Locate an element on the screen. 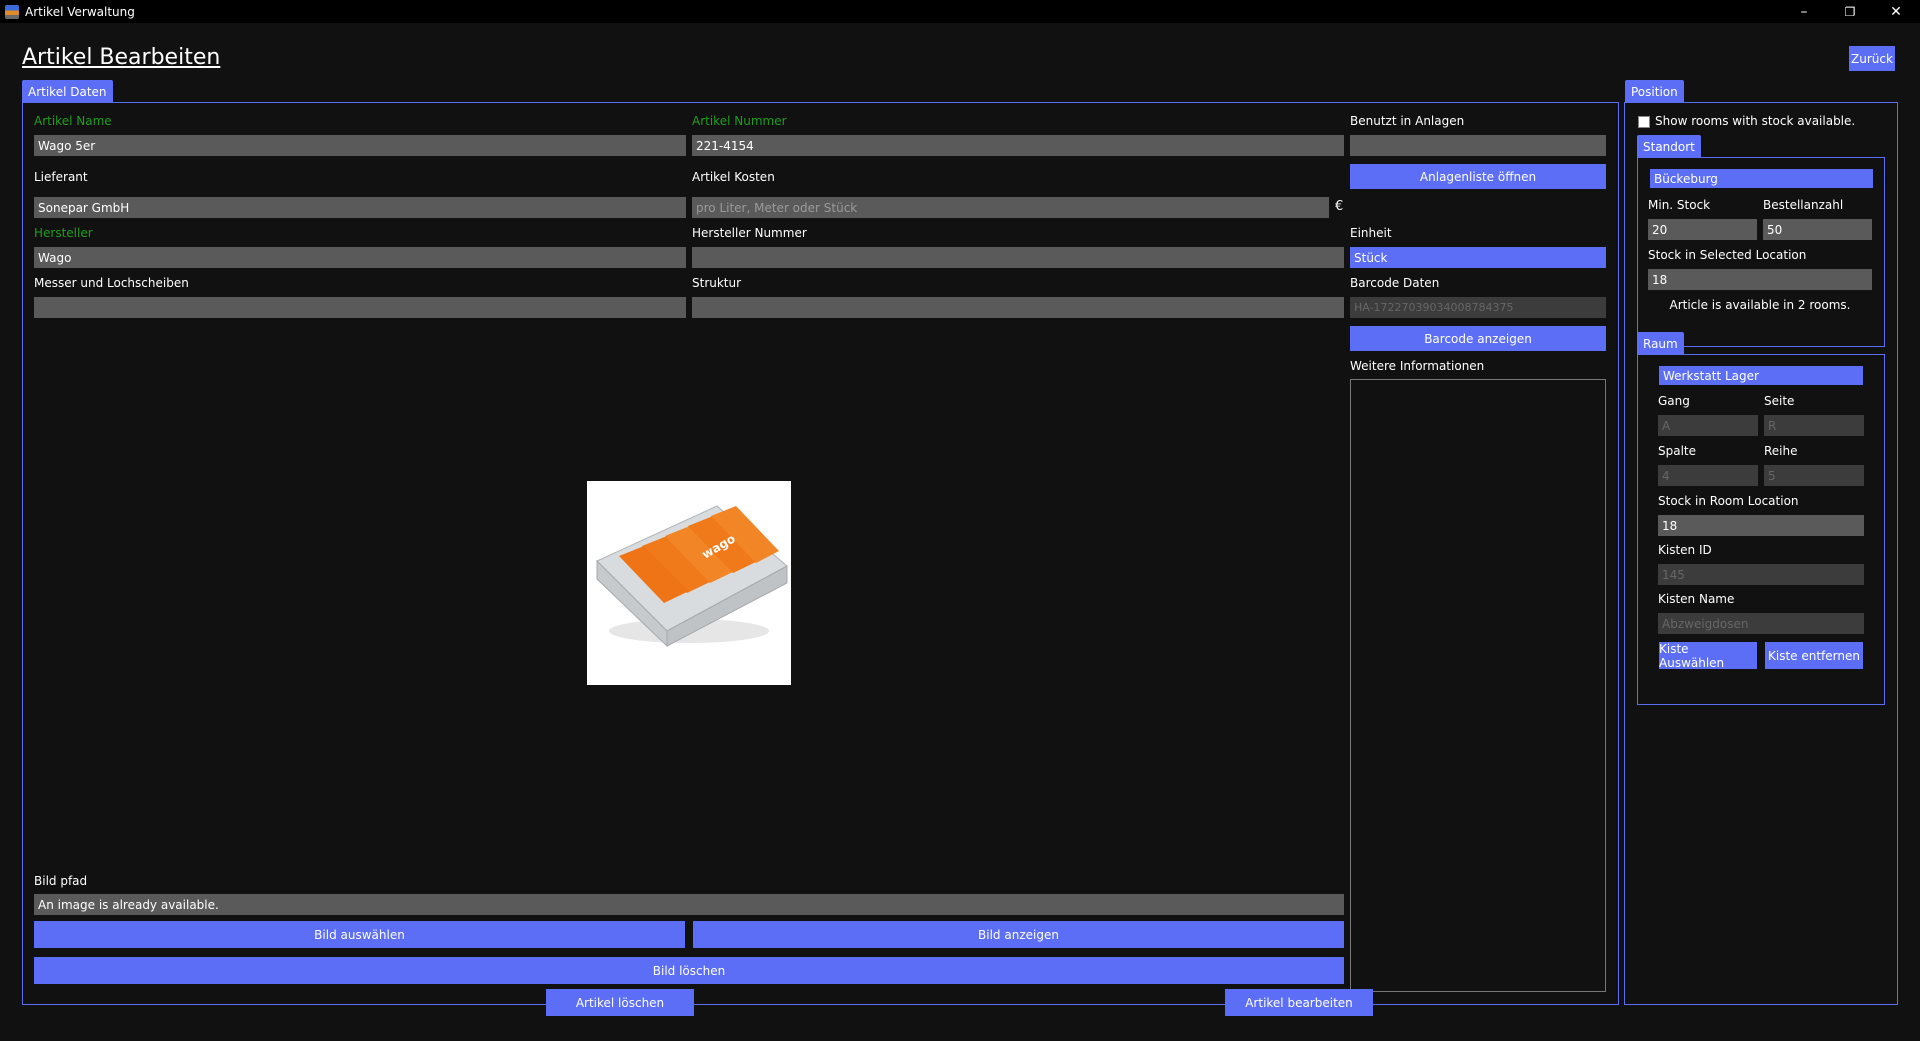 The image size is (1920, 1041). struktur-input is located at coordinates (1018, 307).